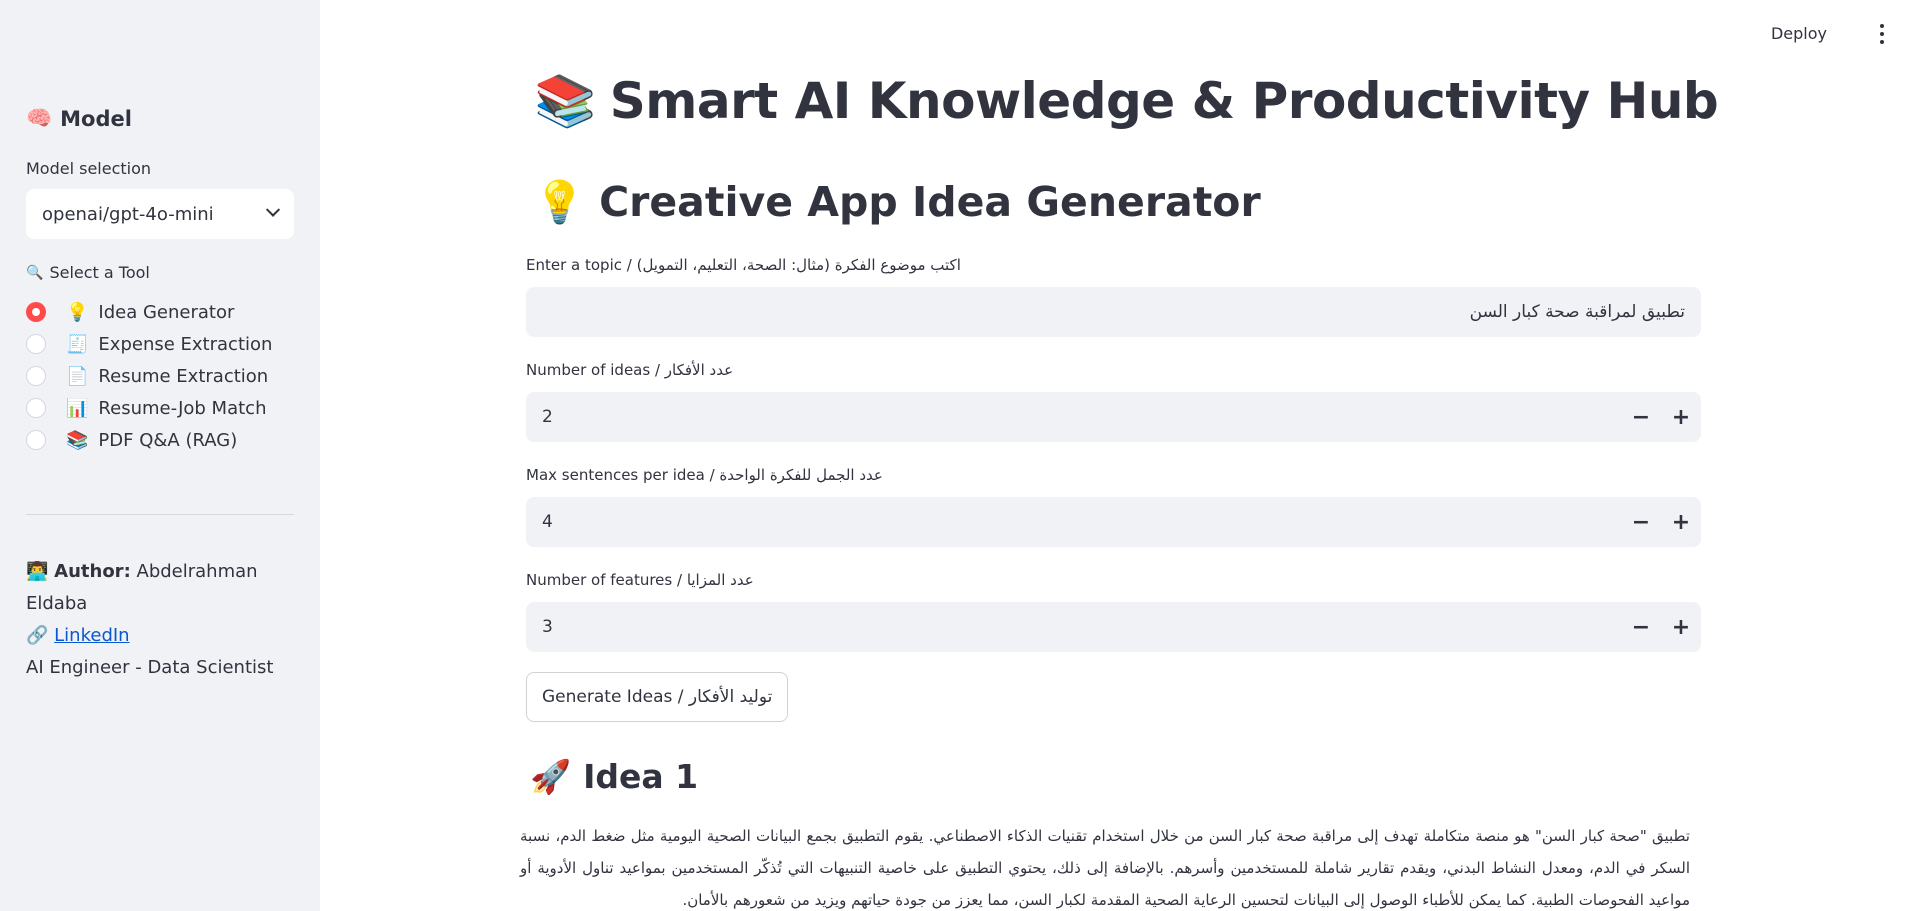 The height and width of the screenshot is (911, 1905). Describe the element at coordinates (91, 635) in the screenshot. I see `linkedin-link: LinkedIn` at that location.